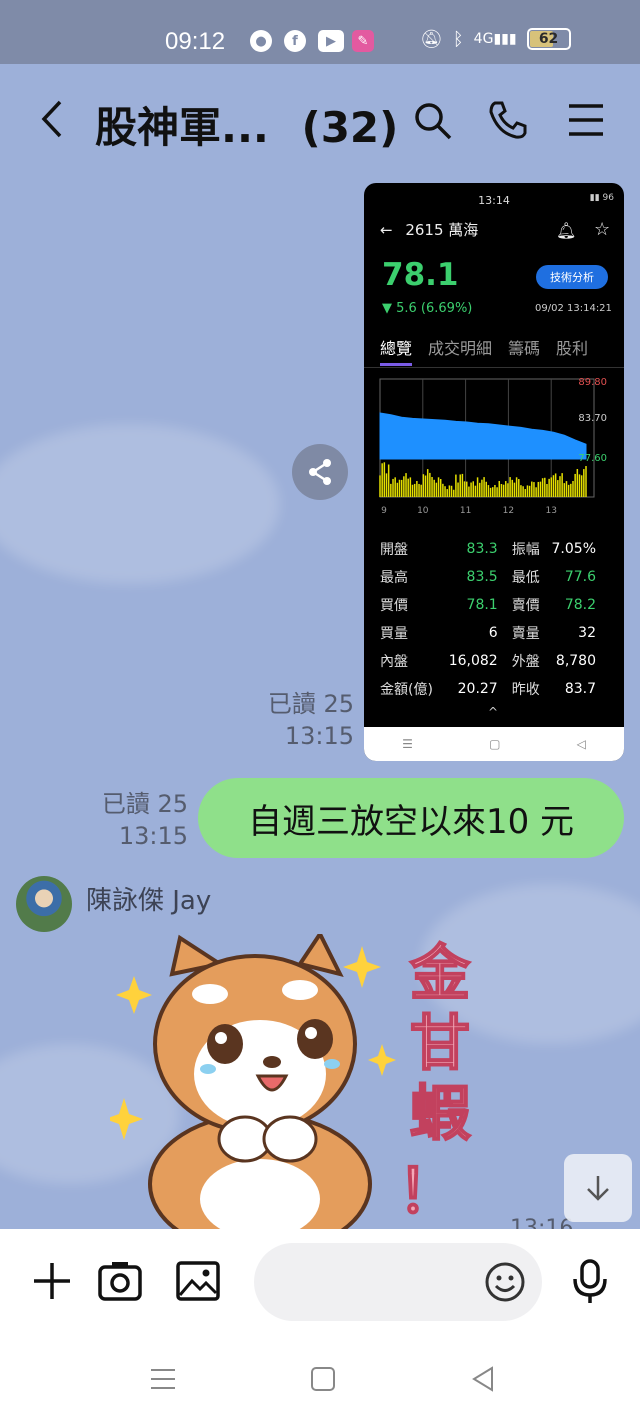 The height and width of the screenshot is (1422, 640). I want to click on svg-text: 蝦, so click(440, 1114).